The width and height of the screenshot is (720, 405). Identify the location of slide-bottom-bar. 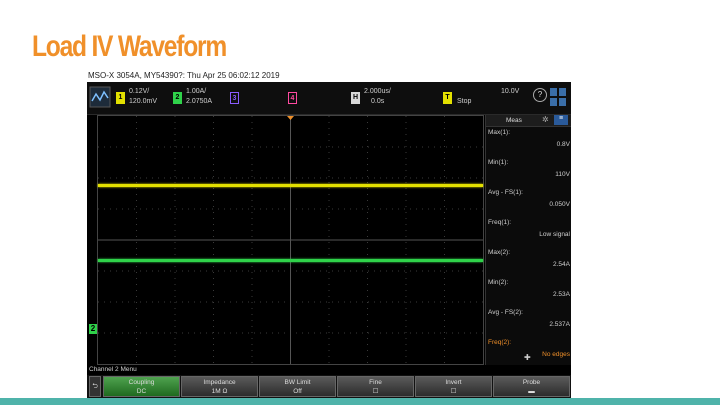
(360, 401).